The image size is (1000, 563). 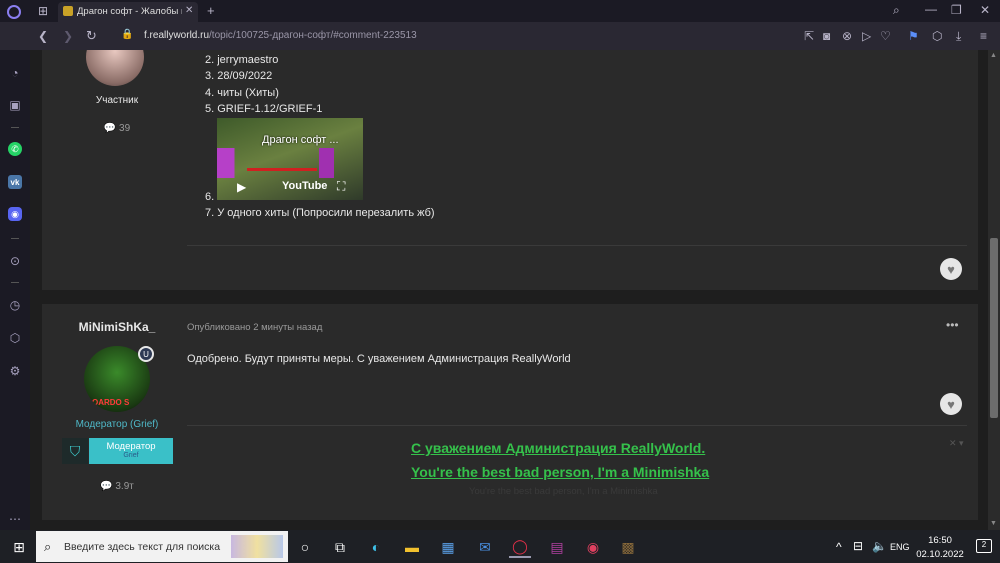 What do you see at coordinates (826, 36) in the screenshot?
I see `camera-icon: ◙` at bounding box center [826, 36].